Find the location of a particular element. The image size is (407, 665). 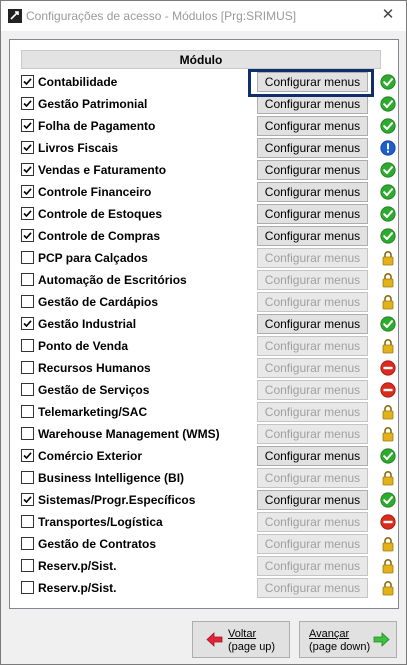

next-button: Avançar (page down) is located at coordinates (348, 639).